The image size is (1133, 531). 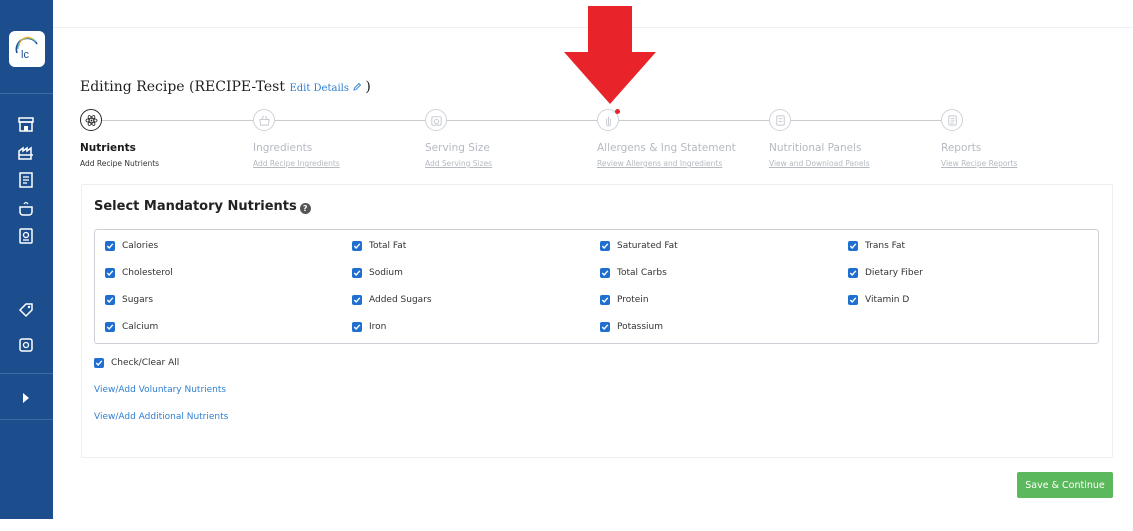 I want to click on nutrient-label: Potassium, so click(x=640, y=327).